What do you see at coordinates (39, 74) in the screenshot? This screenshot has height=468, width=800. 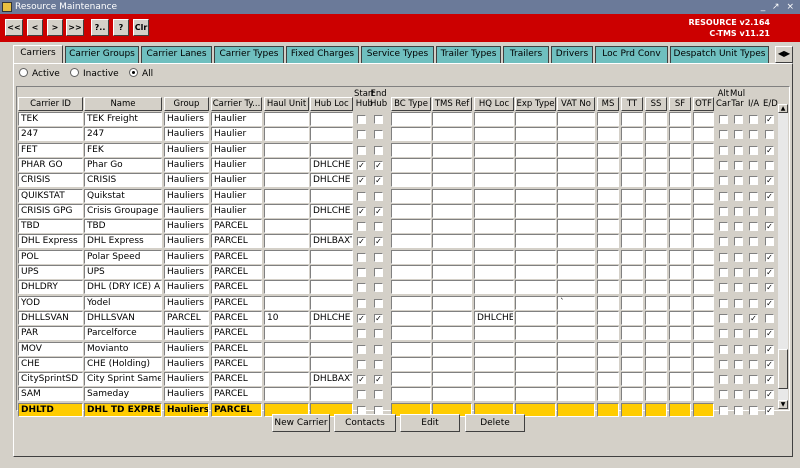 I see `filter-radio-active: Active` at bounding box center [39, 74].